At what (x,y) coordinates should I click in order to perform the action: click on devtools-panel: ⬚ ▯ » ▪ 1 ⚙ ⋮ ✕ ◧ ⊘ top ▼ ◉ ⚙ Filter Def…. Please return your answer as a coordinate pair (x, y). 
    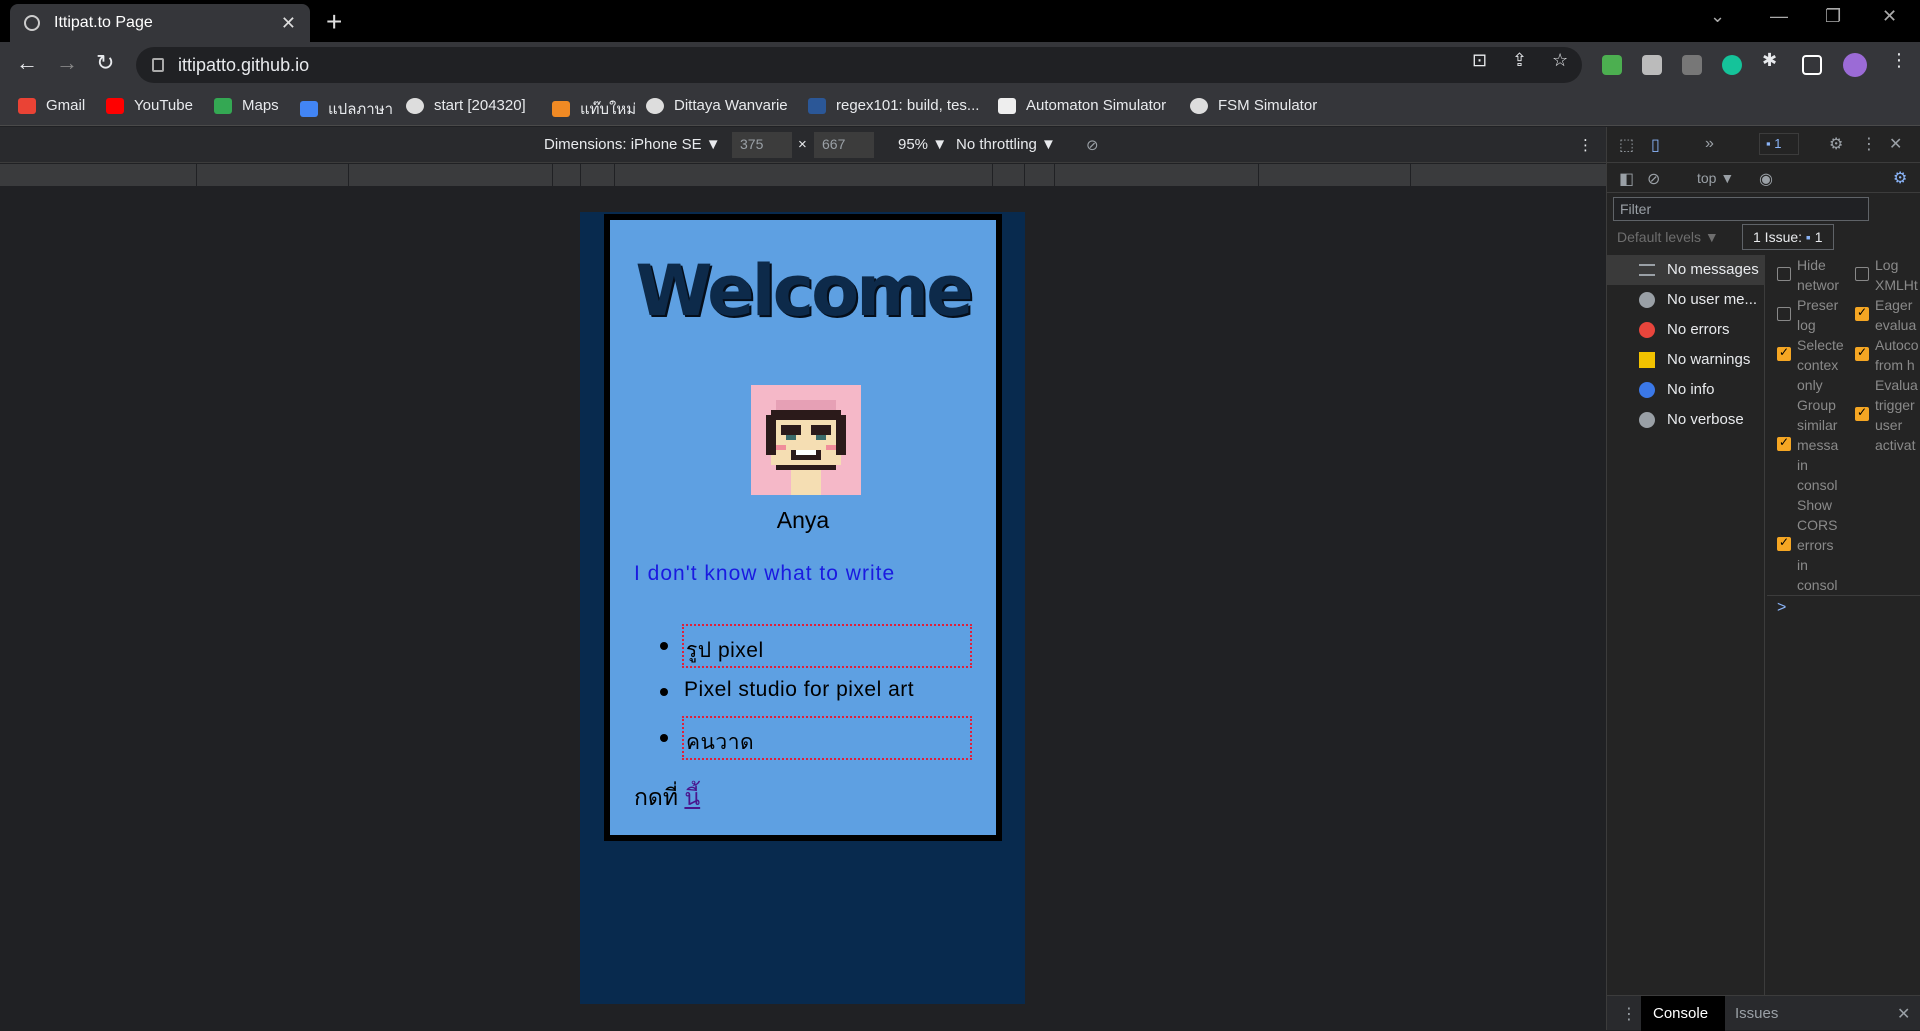
    Looking at the image, I should click on (1763, 579).